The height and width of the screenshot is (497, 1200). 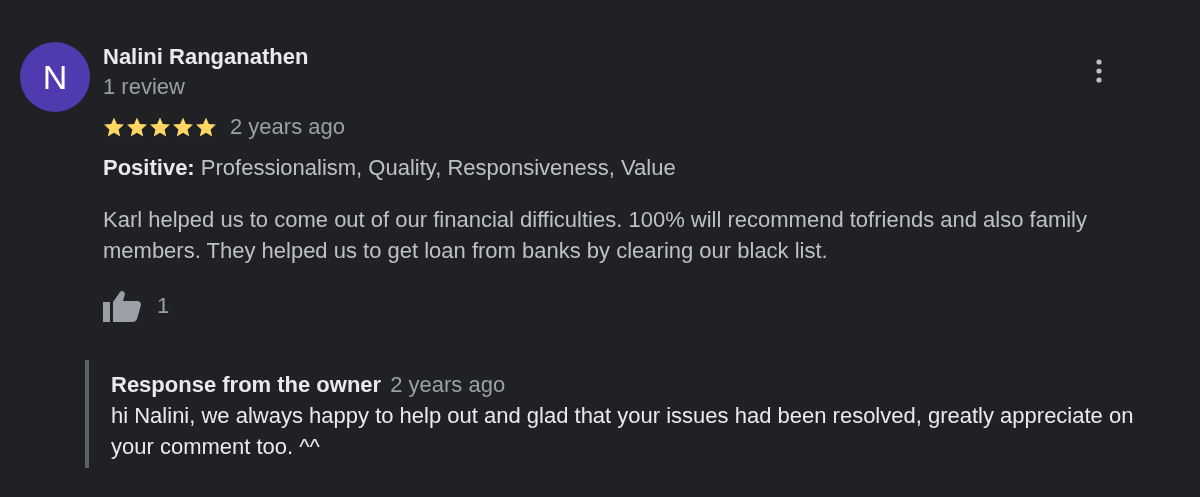 I want to click on like-count: 1, so click(x=163, y=306).